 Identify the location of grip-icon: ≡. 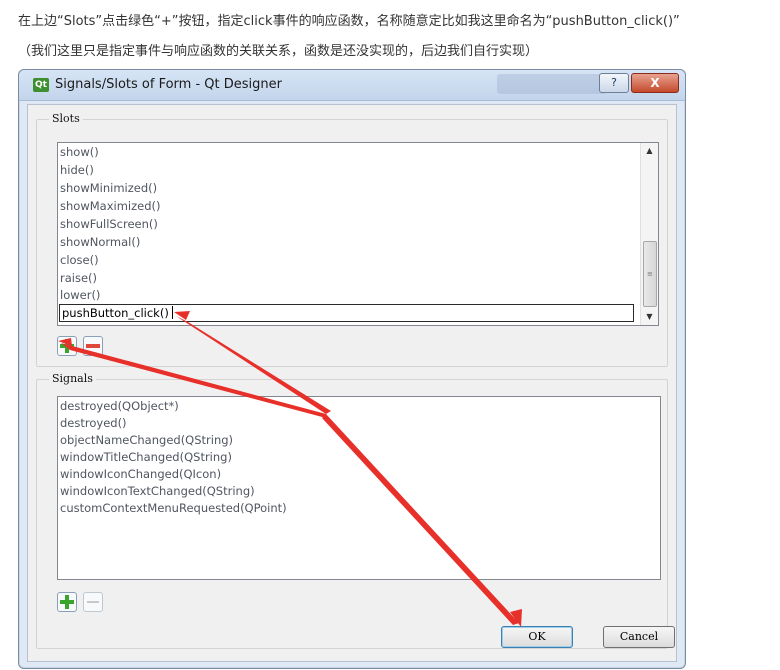
(650, 274).